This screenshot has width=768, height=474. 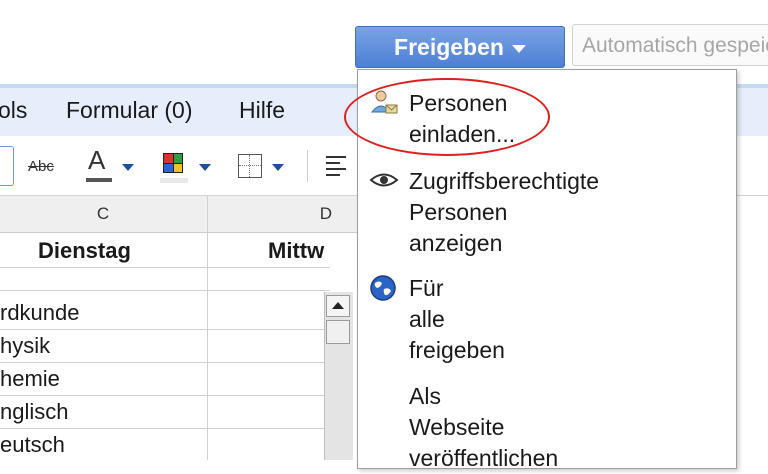 I want to click on share-button-label: Freigeben, so click(x=449, y=46).